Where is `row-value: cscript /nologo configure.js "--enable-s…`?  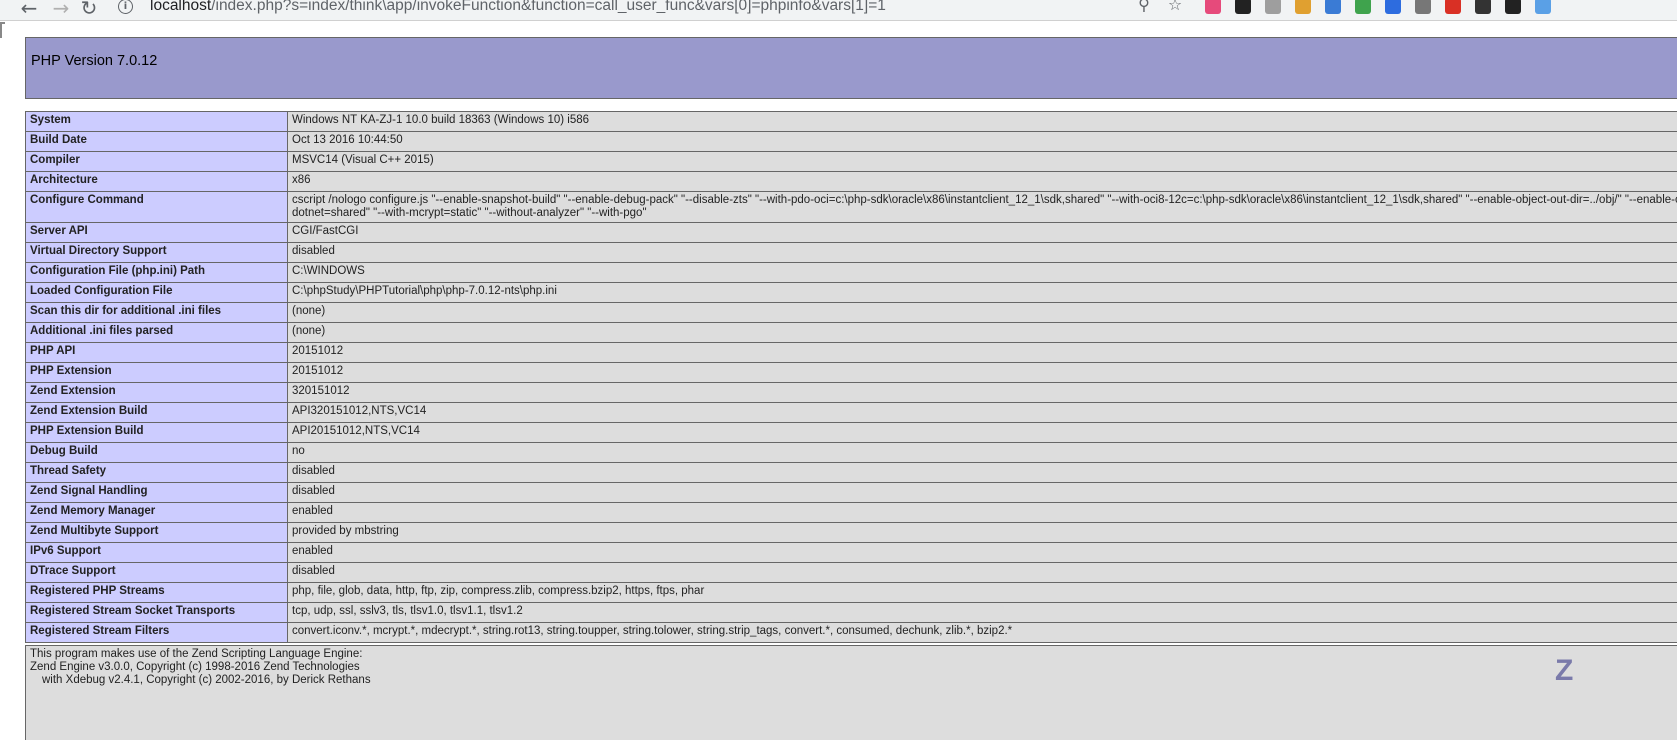 row-value: cscript /nologo configure.js "--enable-s… is located at coordinates (982, 207).